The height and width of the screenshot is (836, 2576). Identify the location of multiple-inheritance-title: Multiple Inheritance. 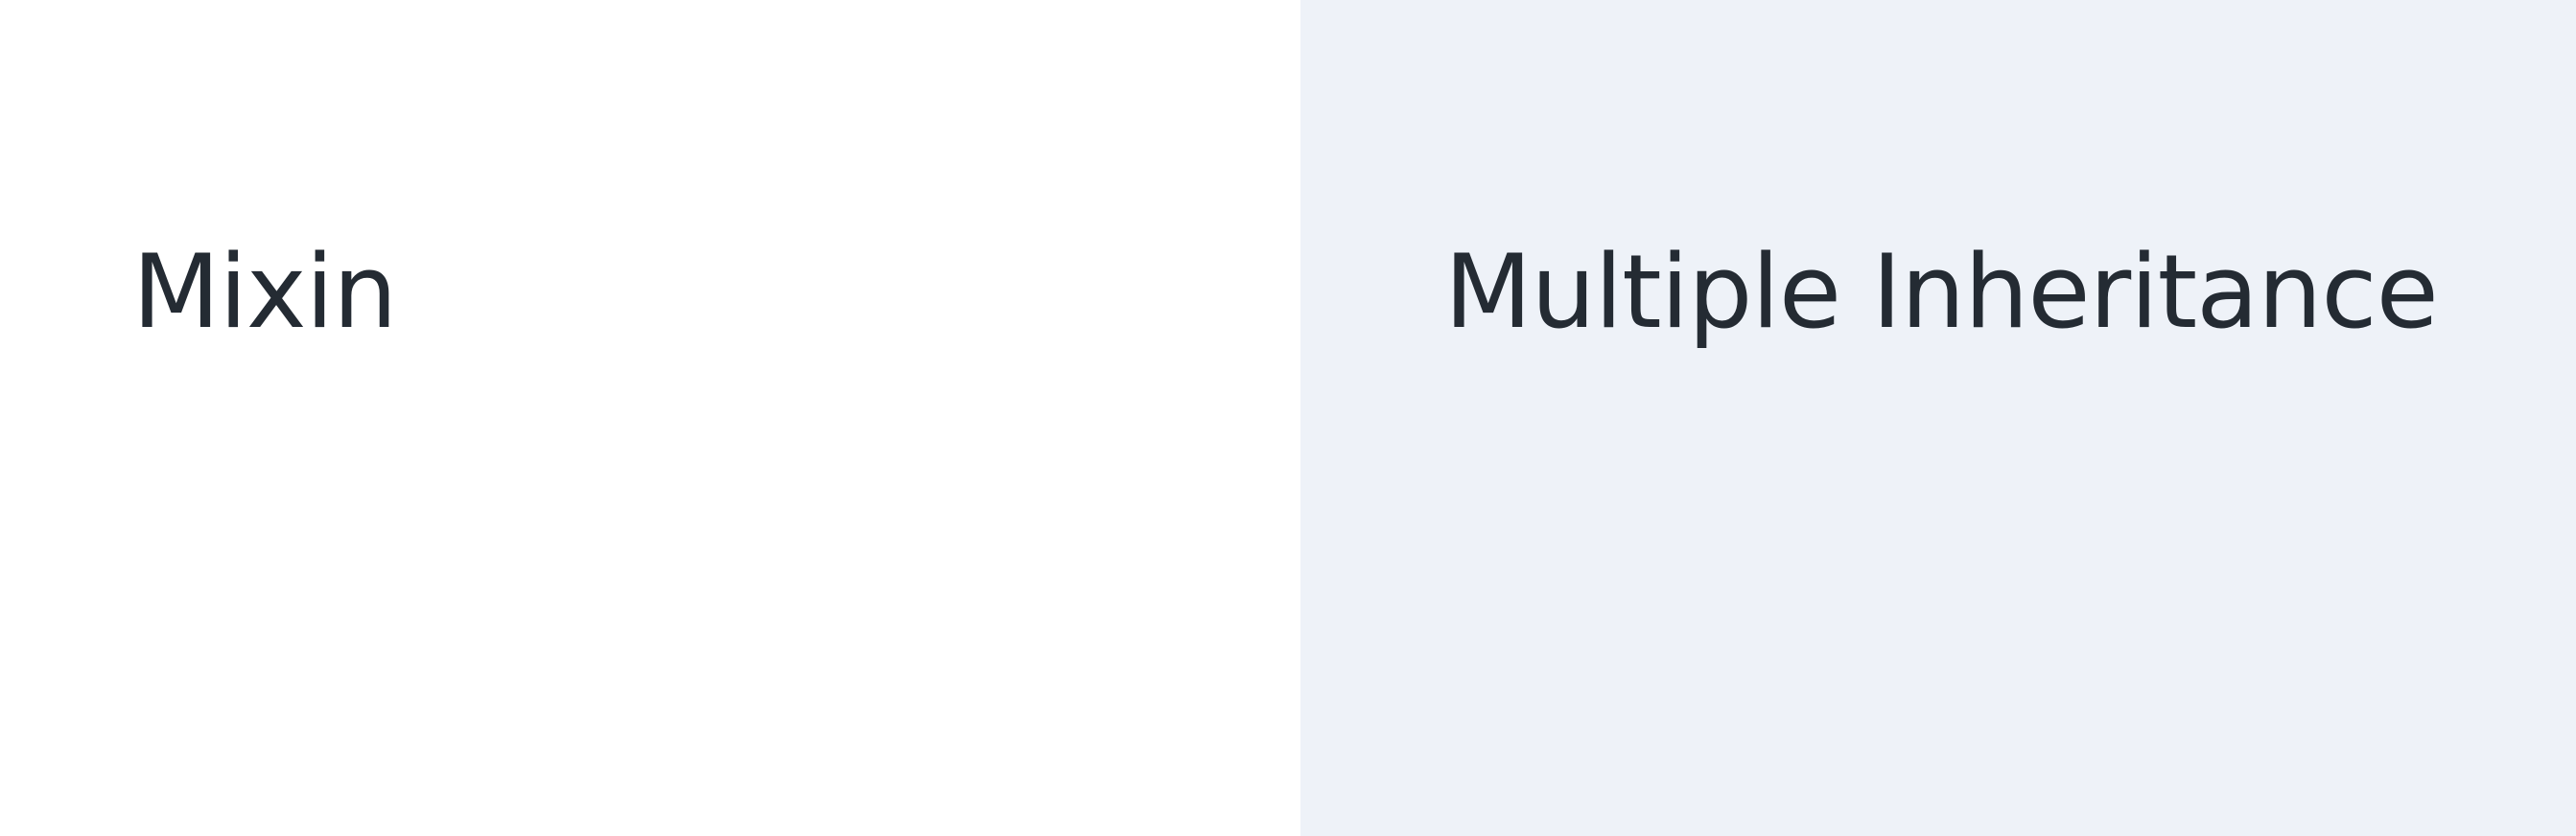
(1941, 292).